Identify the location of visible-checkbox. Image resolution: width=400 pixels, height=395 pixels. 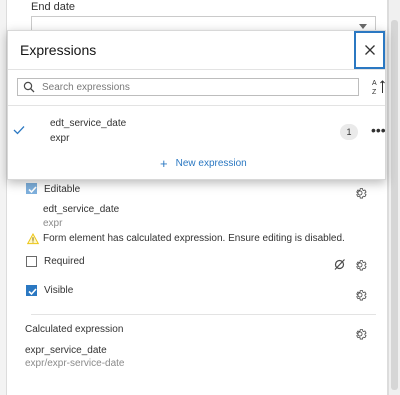
(31, 290).